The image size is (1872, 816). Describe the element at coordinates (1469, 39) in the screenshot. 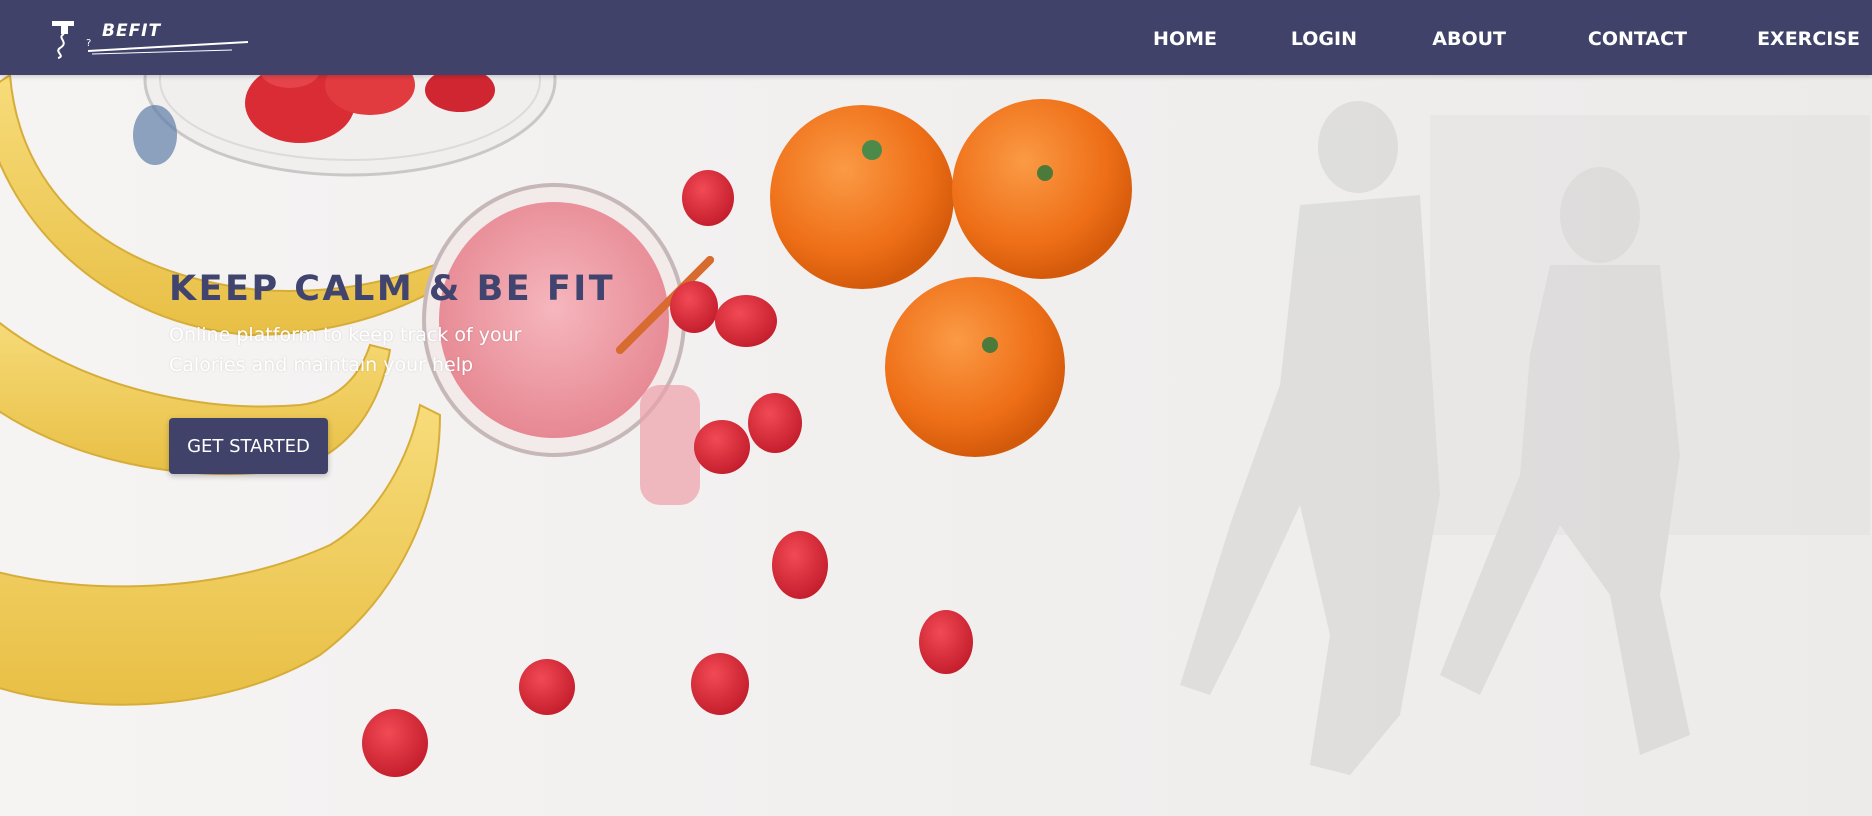

I see `nav-about-link: ABOUT` at that location.